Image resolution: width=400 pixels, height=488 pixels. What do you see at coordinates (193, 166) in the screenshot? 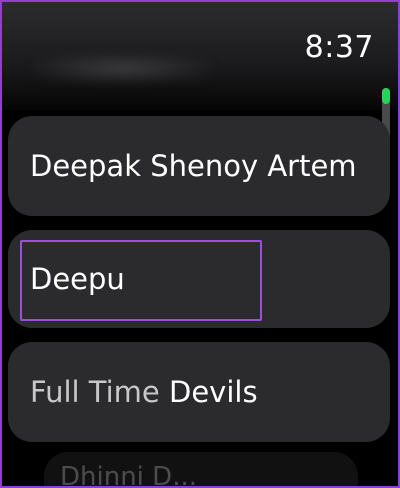
I see `contact-name: Deepak Shenoy Artem` at bounding box center [193, 166].